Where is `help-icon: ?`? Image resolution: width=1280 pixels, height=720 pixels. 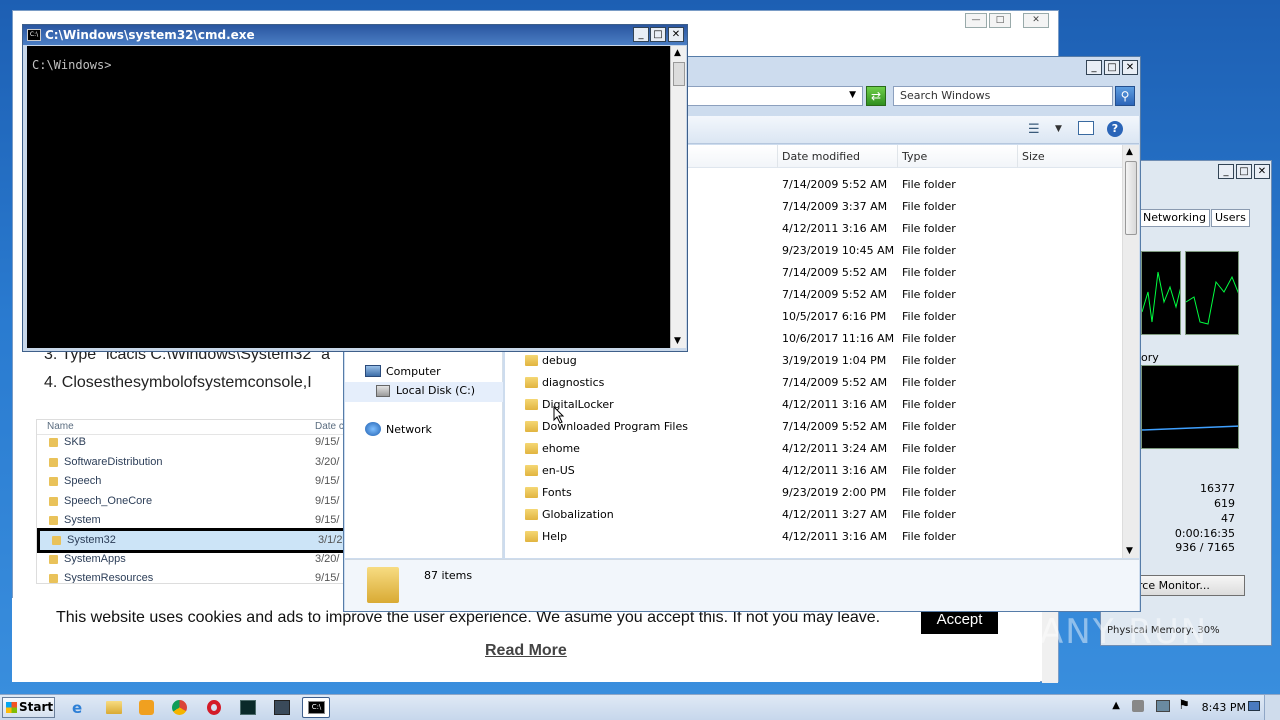 help-icon: ? is located at coordinates (1115, 129).